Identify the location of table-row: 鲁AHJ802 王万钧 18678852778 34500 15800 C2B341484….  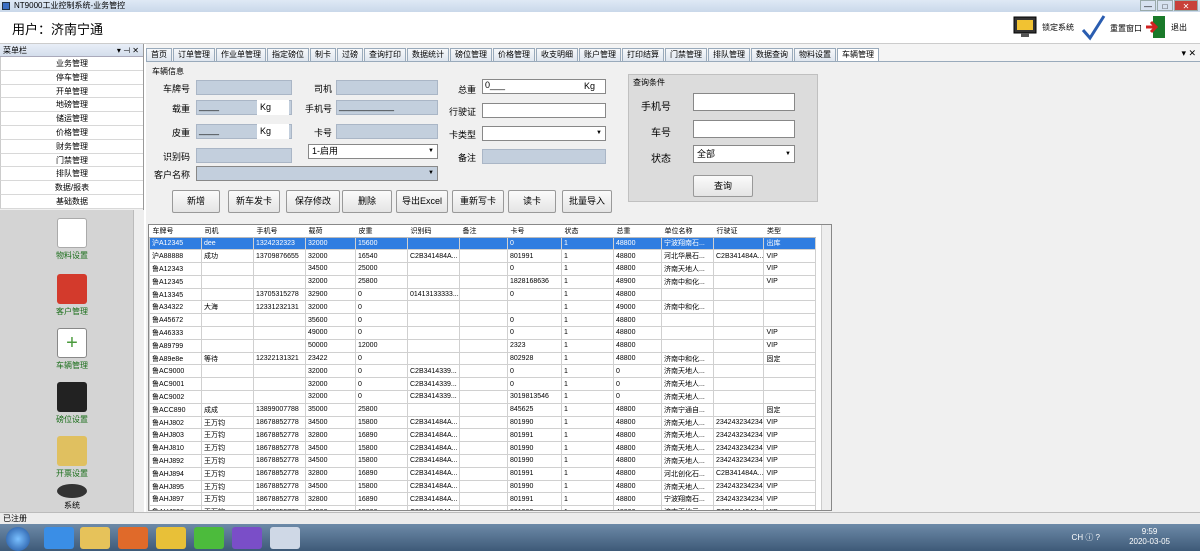
(483, 422).